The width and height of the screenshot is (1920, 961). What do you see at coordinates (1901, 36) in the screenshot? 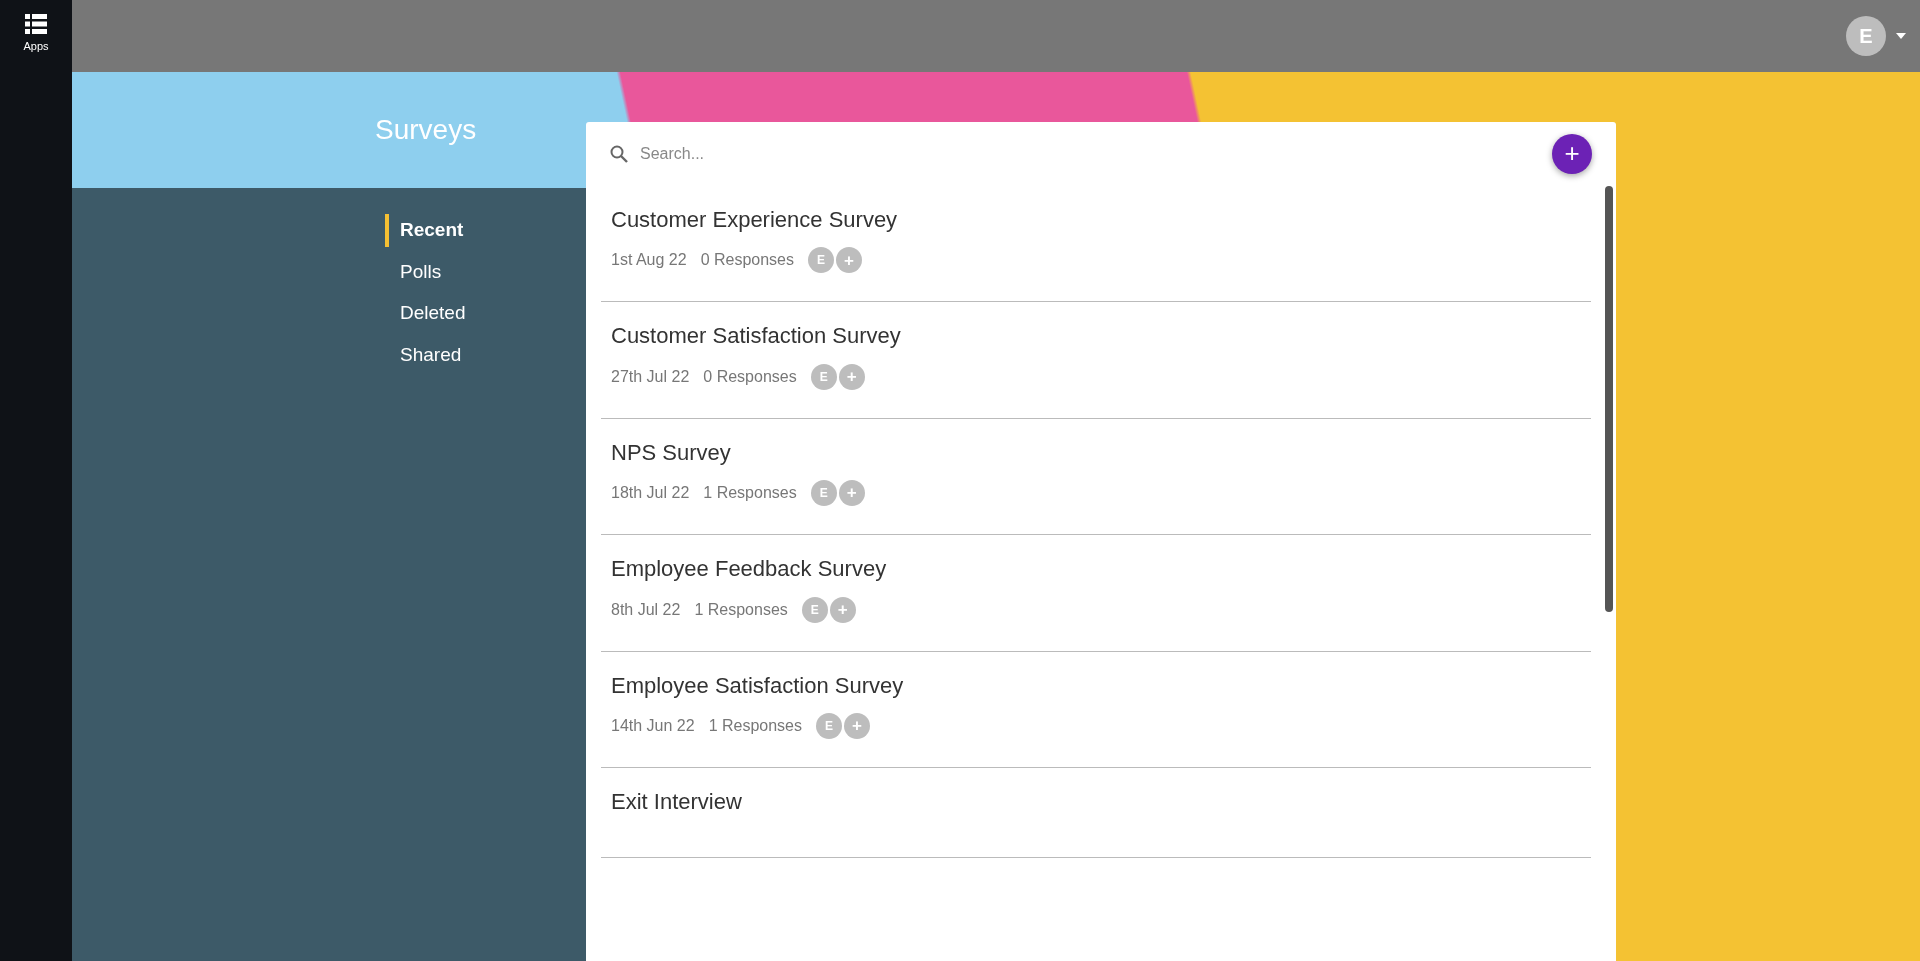
I see `caret-icon` at bounding box center [1901, 36].